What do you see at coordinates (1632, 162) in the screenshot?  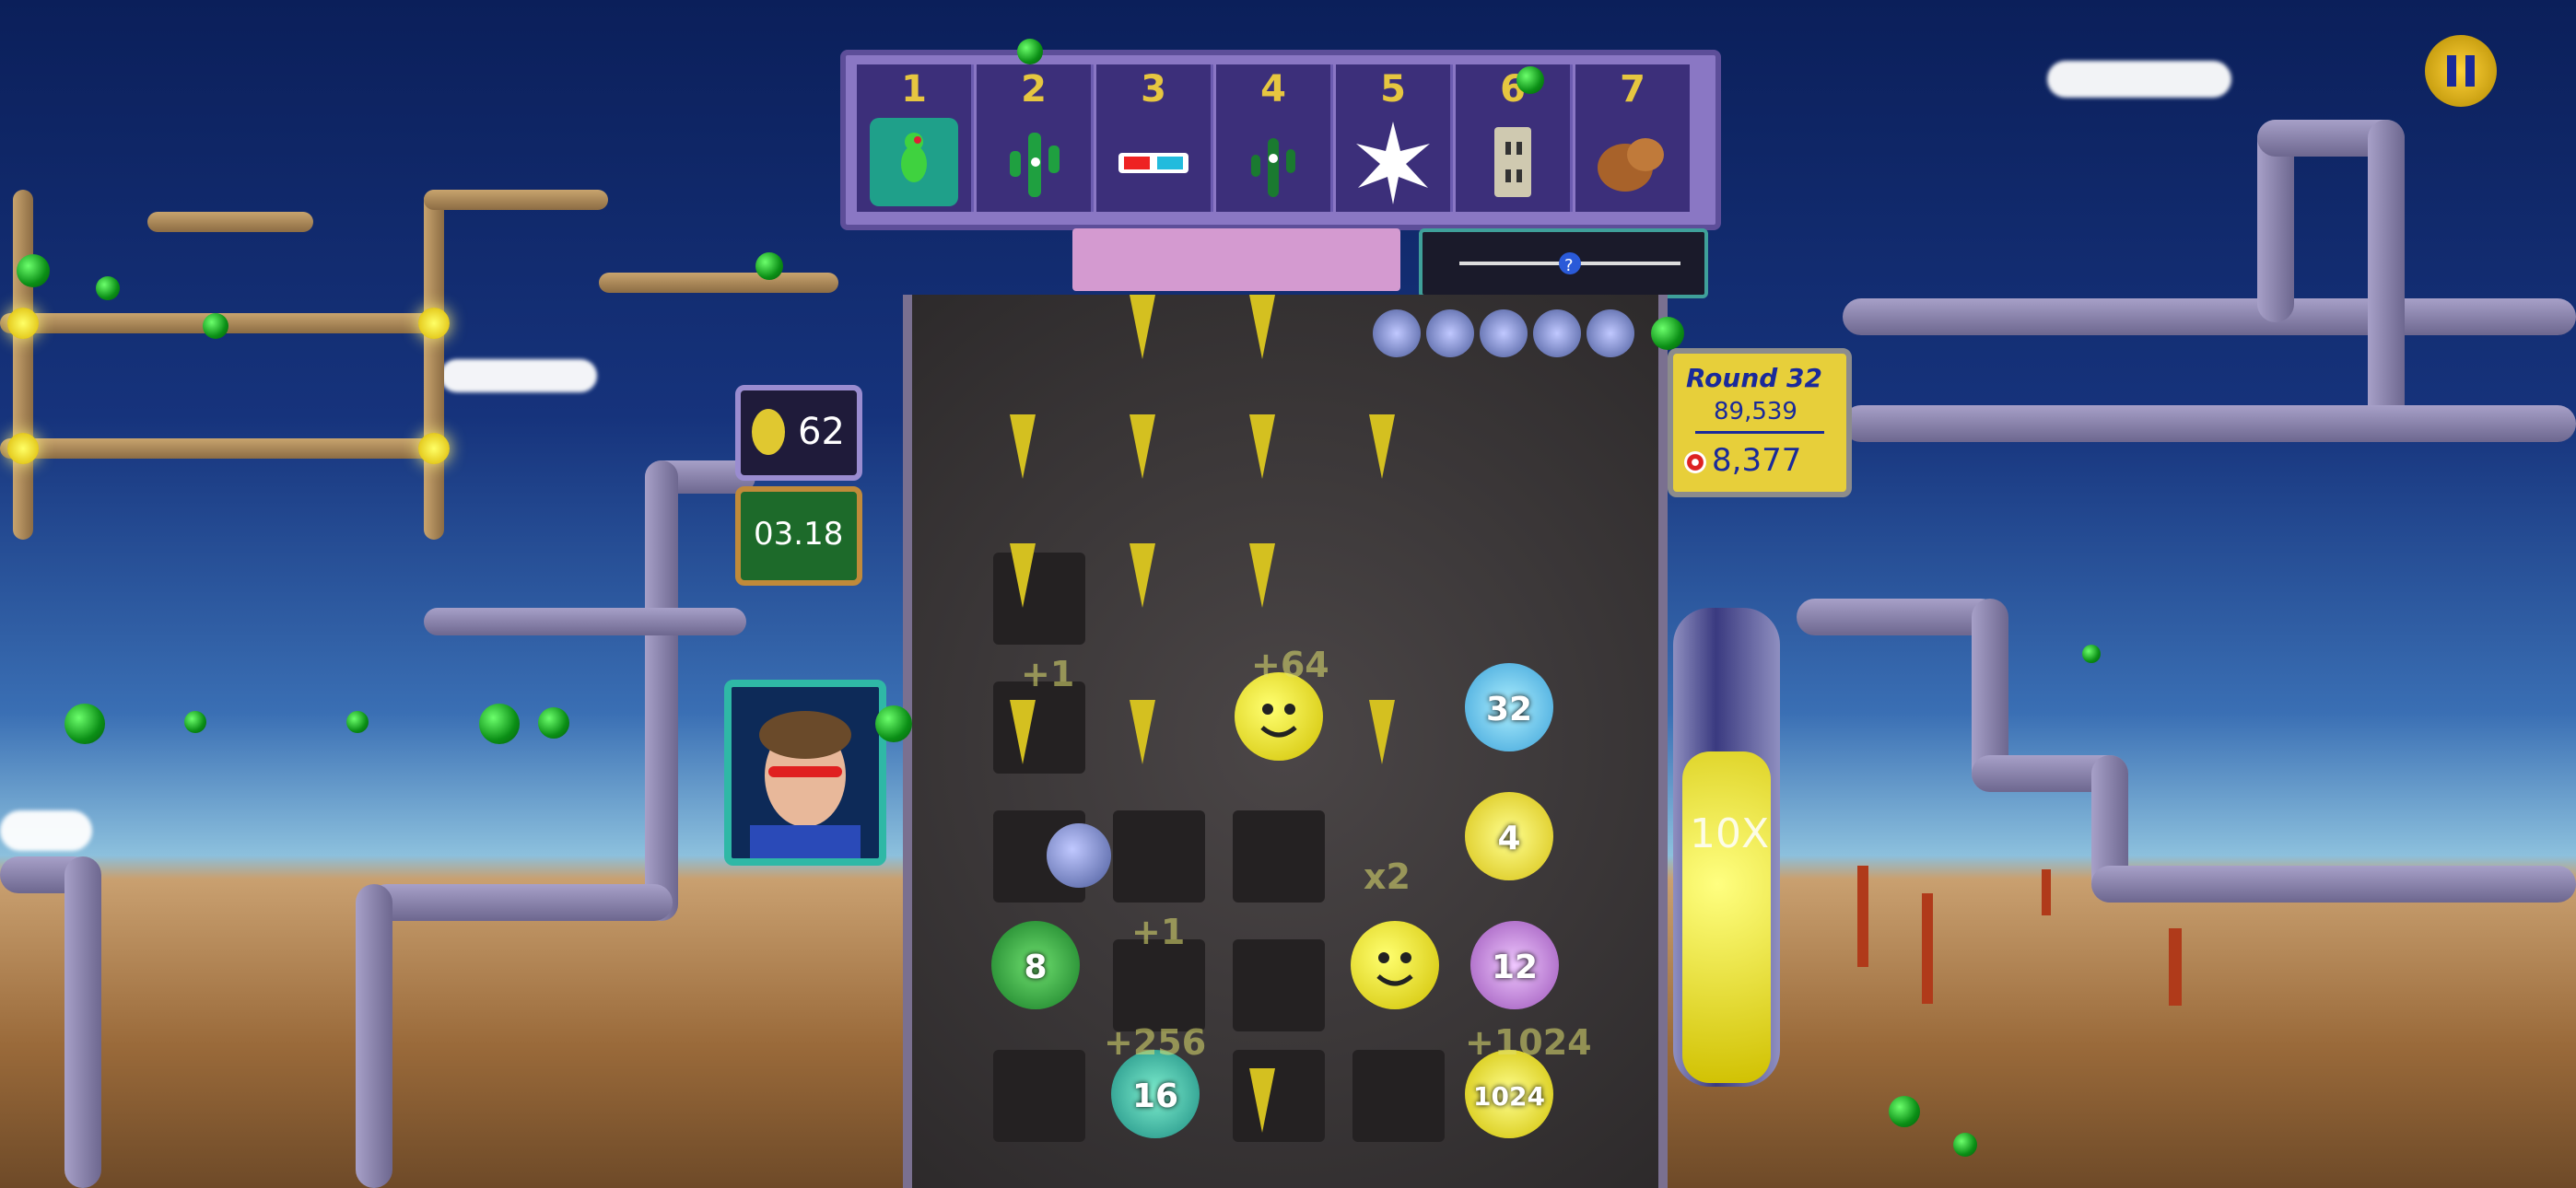 I see `brown-blob-icon` at bounding box center [1632, 162].